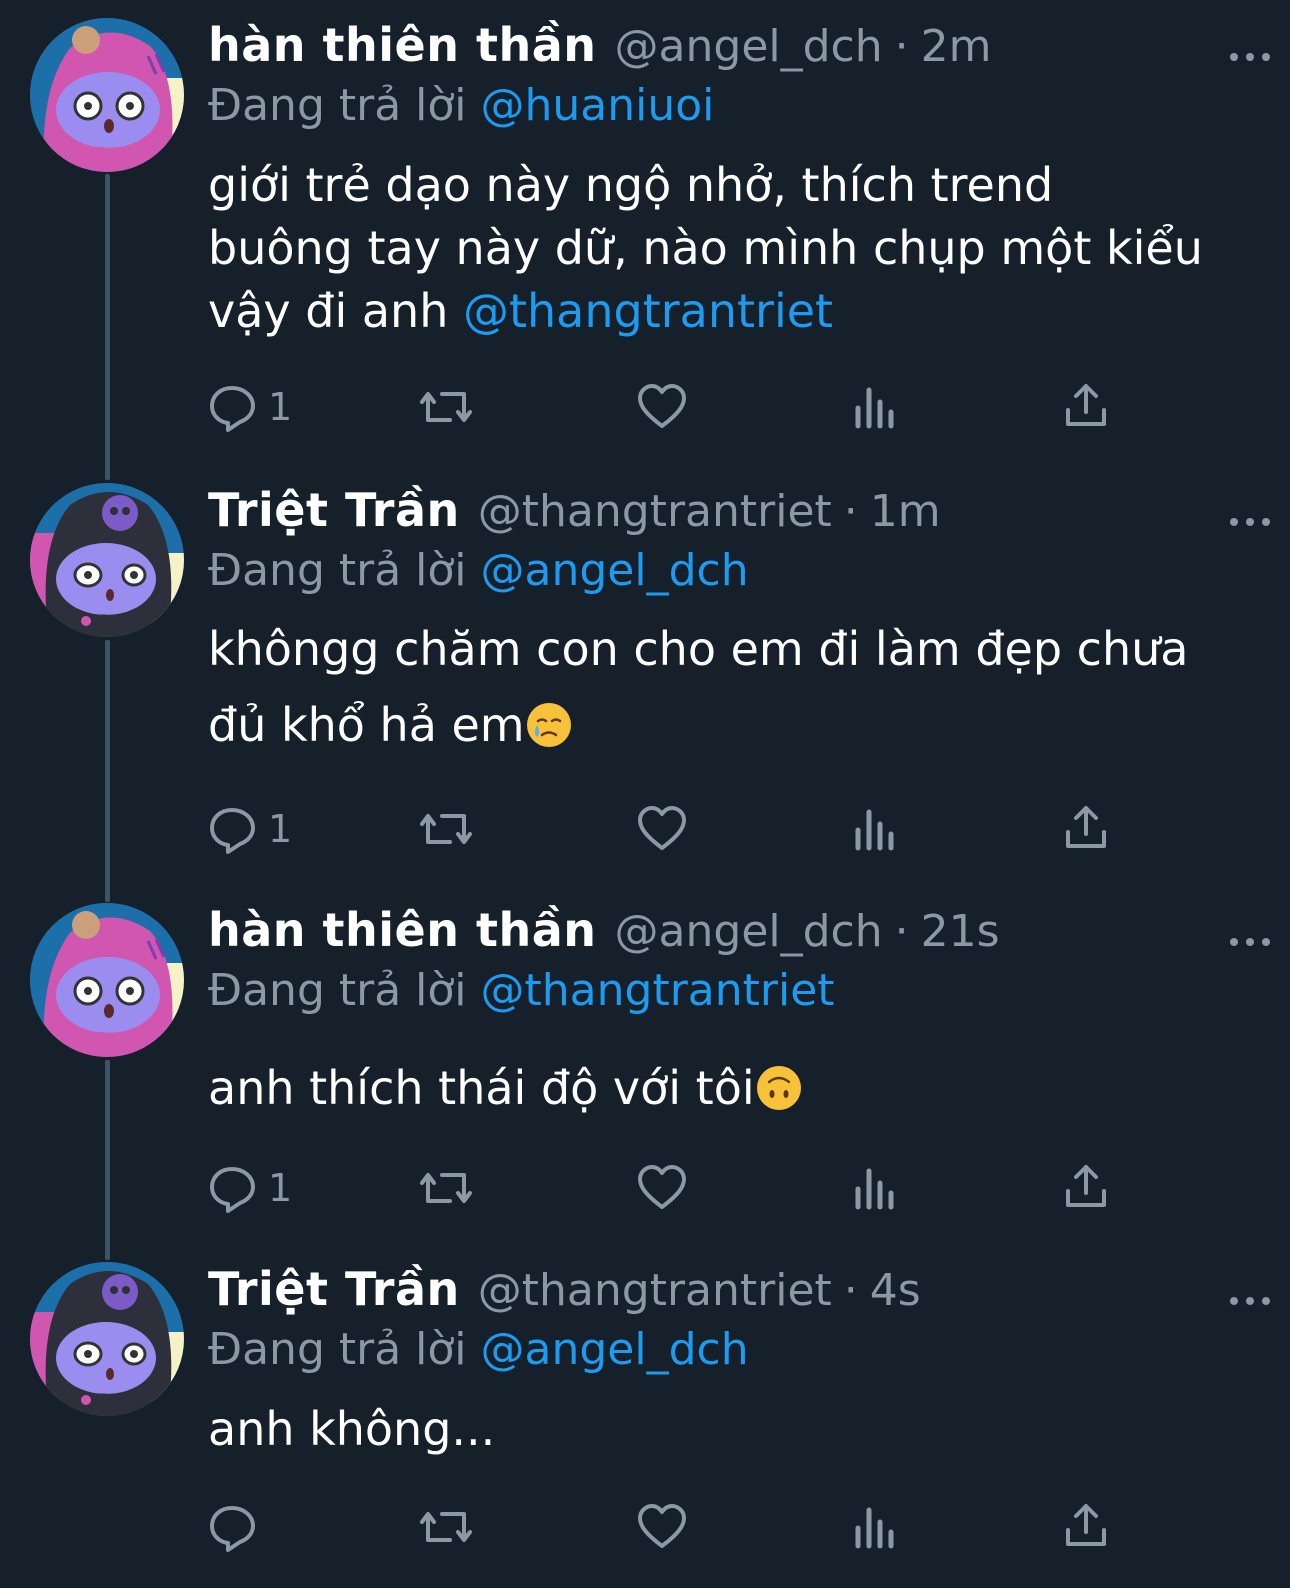 Image resolution: width=1290 pixels, height=1588 pixels. I want to click on tweet-text-line: vậy đi anh, so click(335, 311).